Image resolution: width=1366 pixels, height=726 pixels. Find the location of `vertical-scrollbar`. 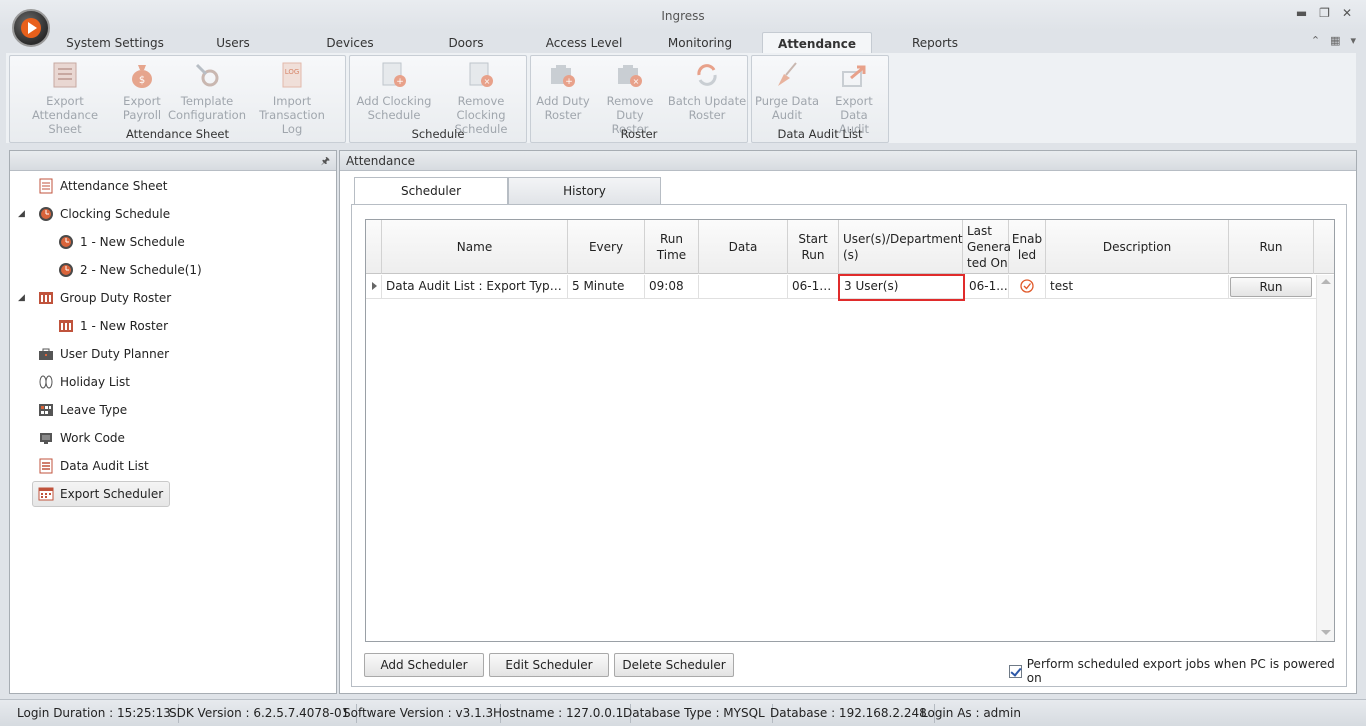

vertical-scrollbar is located at coordinates (1325, 458).